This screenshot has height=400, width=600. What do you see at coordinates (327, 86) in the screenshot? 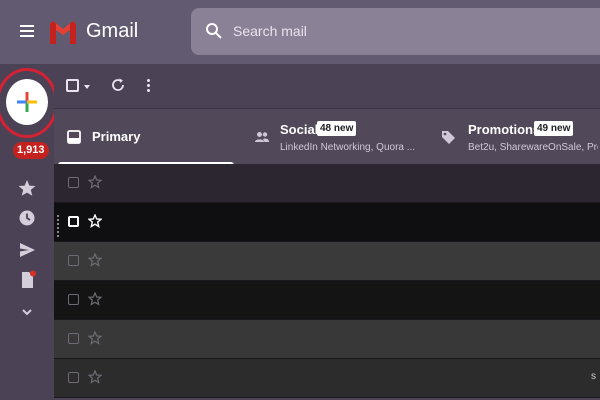
I see `mail-toolbar` at bounding box center [327, 86].